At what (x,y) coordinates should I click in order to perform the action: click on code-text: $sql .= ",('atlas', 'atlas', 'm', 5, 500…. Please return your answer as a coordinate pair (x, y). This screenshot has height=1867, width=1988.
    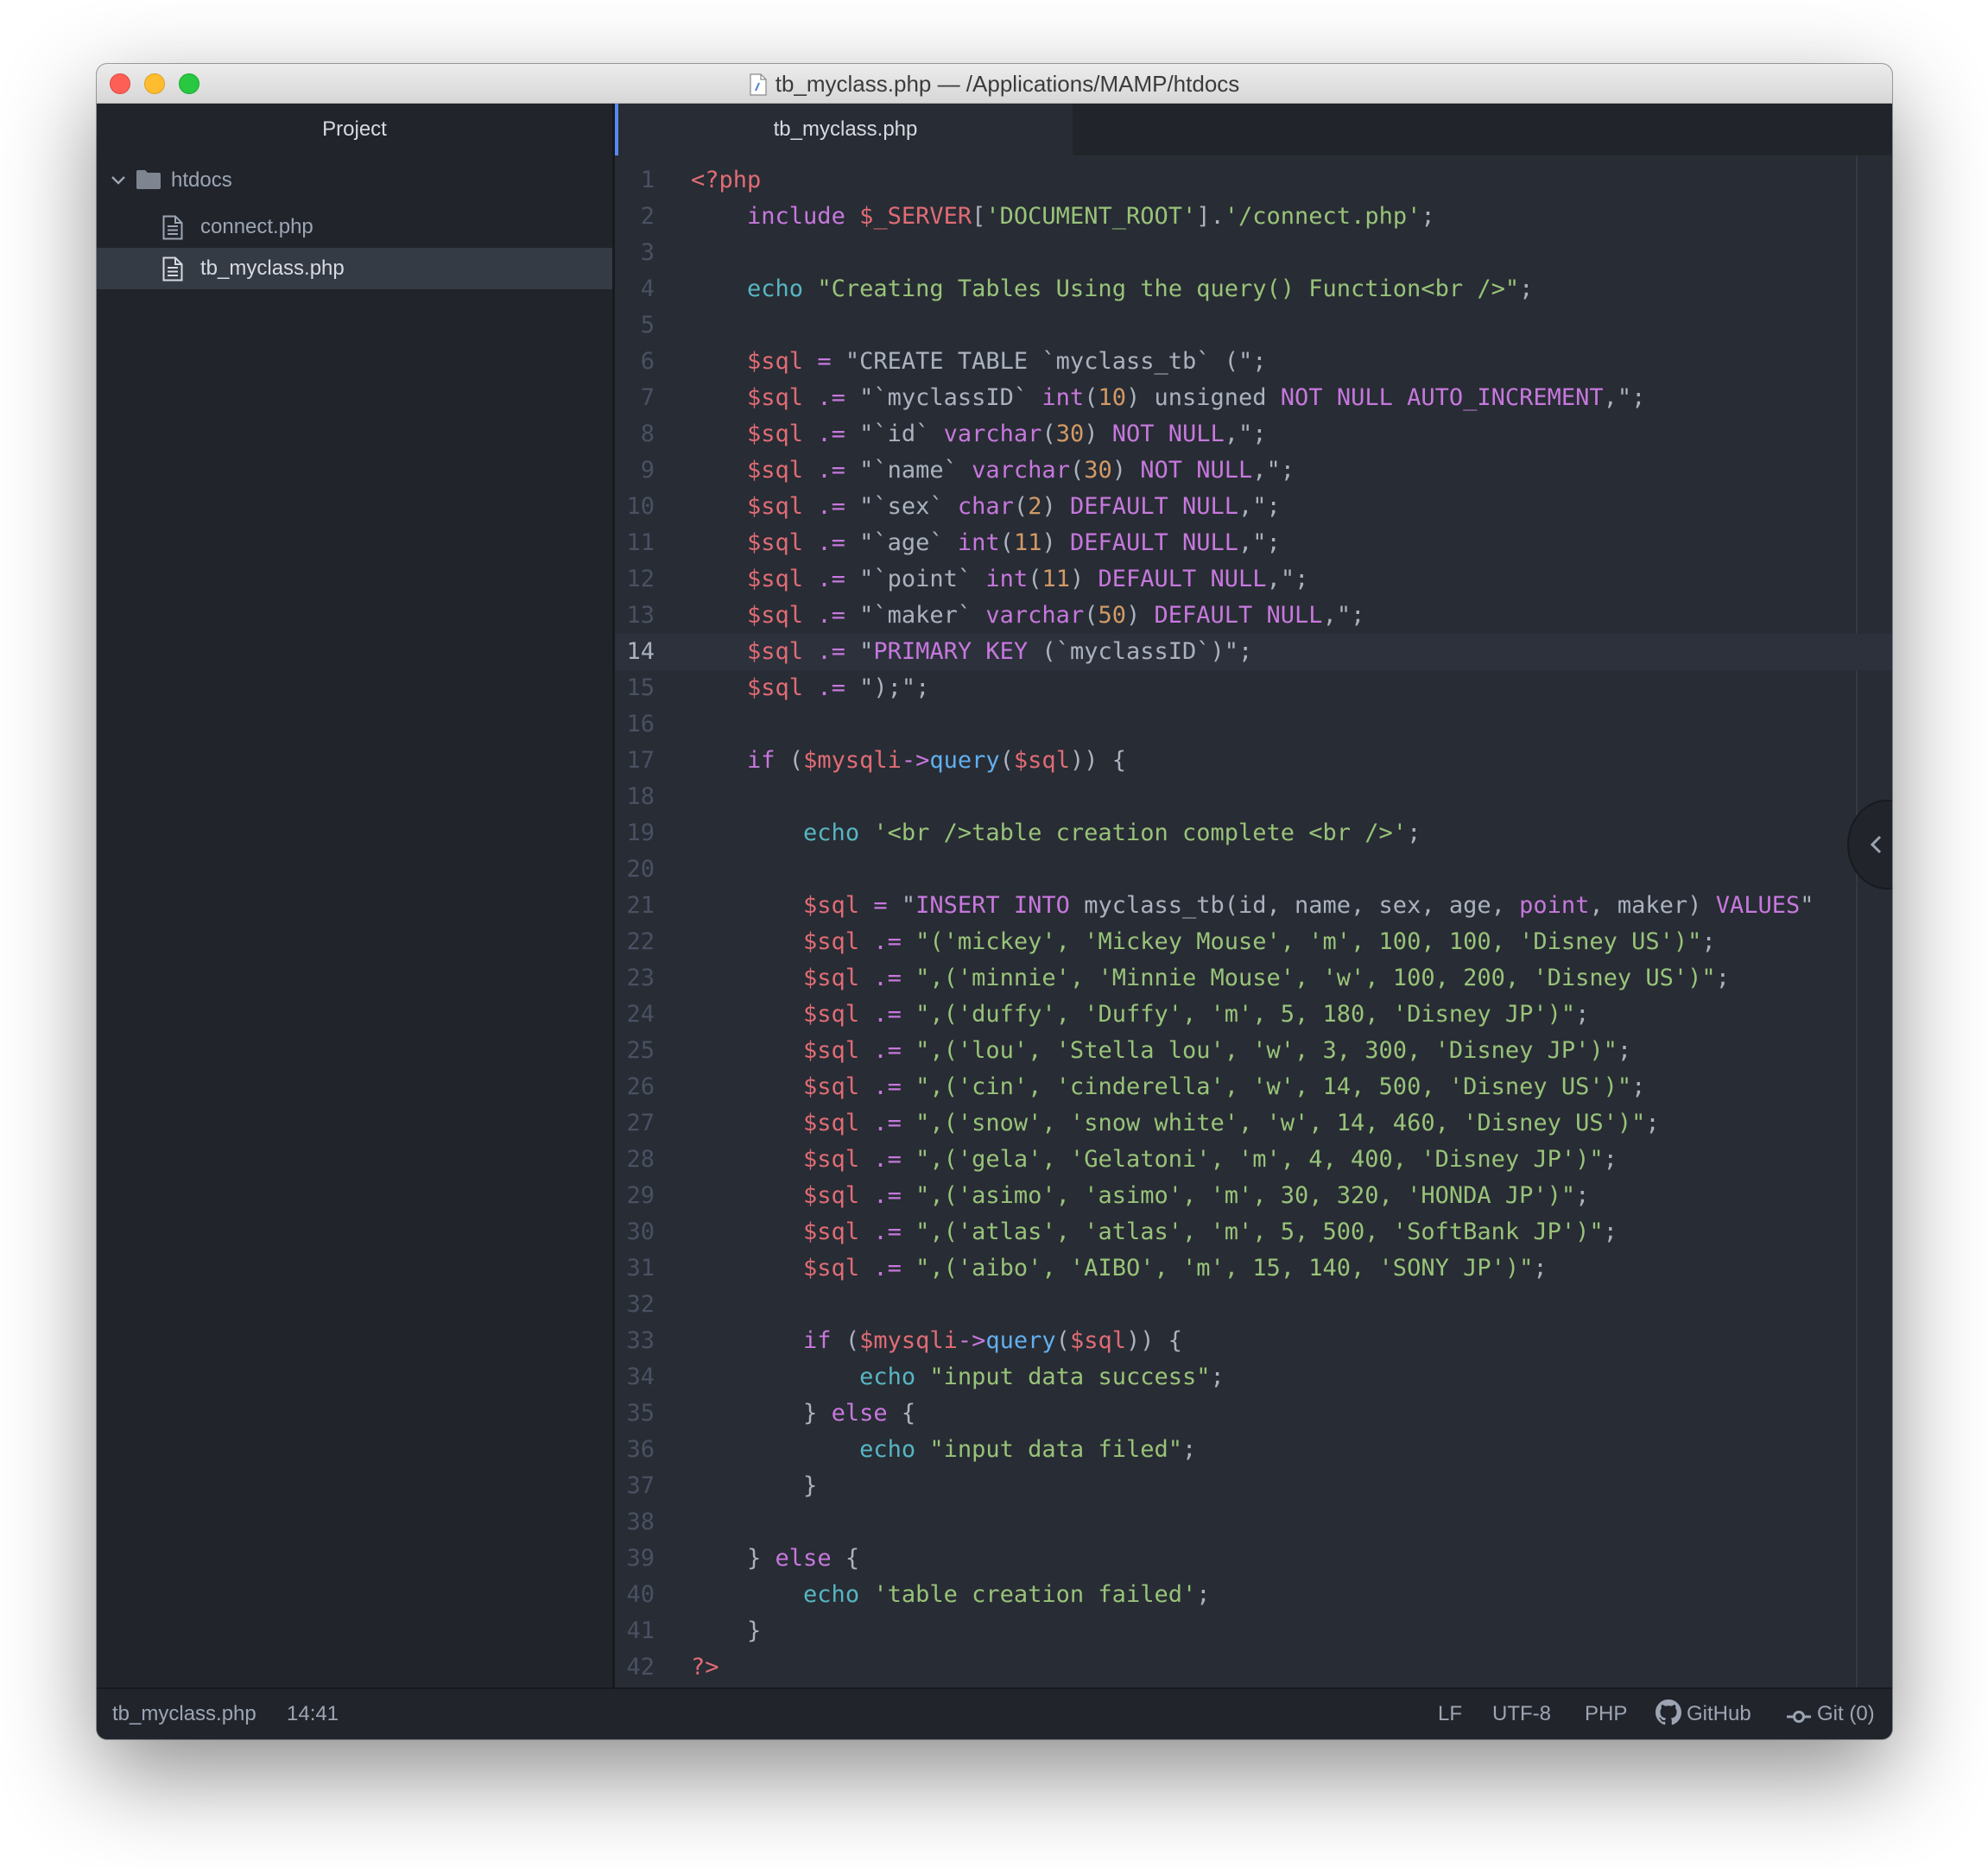
    Looking at the image, I should click on (1210, 1231).